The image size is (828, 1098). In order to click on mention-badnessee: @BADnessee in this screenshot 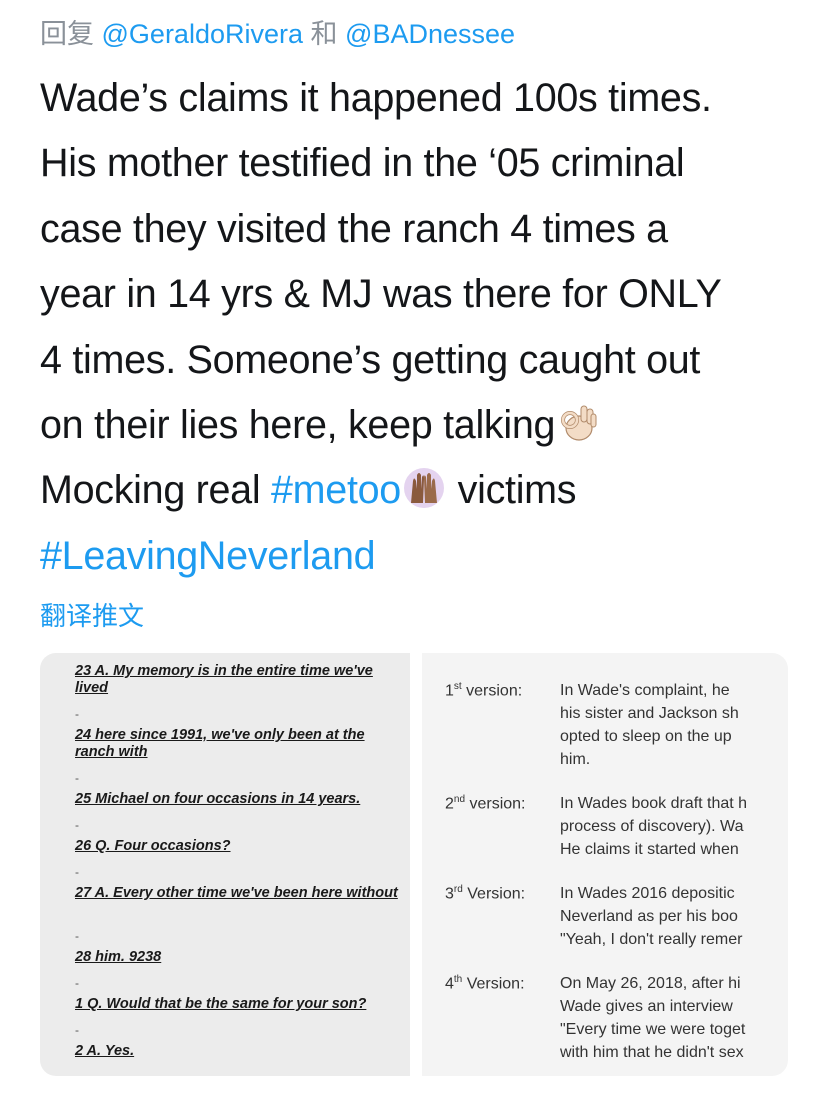, I will do `click(430, 34)`.